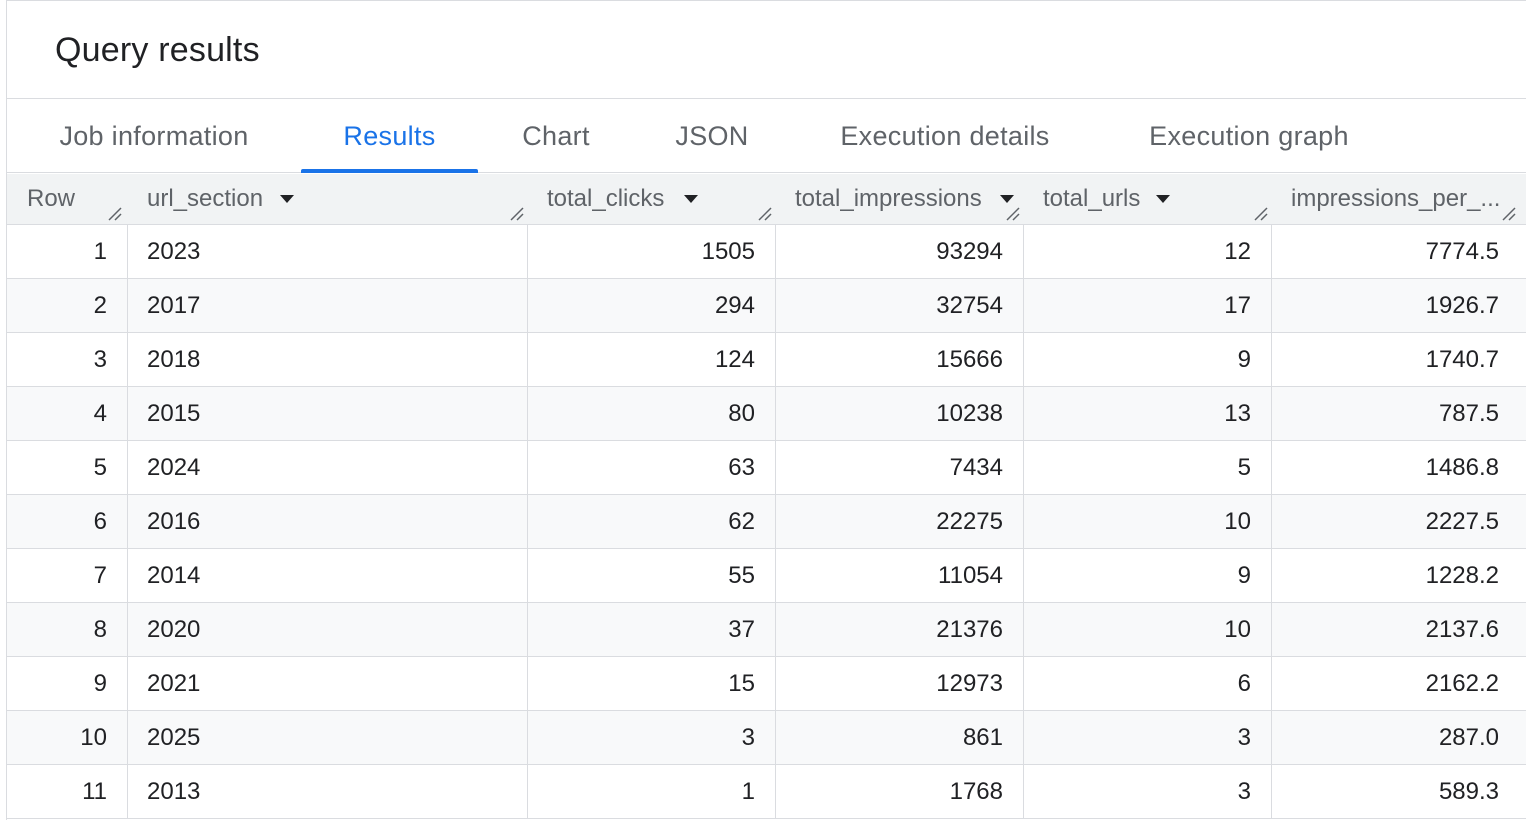 The height and width of the screenshot is (820, 1526). Describe the element at coordinates (51, 198) in the screenshot. I see `column-header-label: Row` at that location.